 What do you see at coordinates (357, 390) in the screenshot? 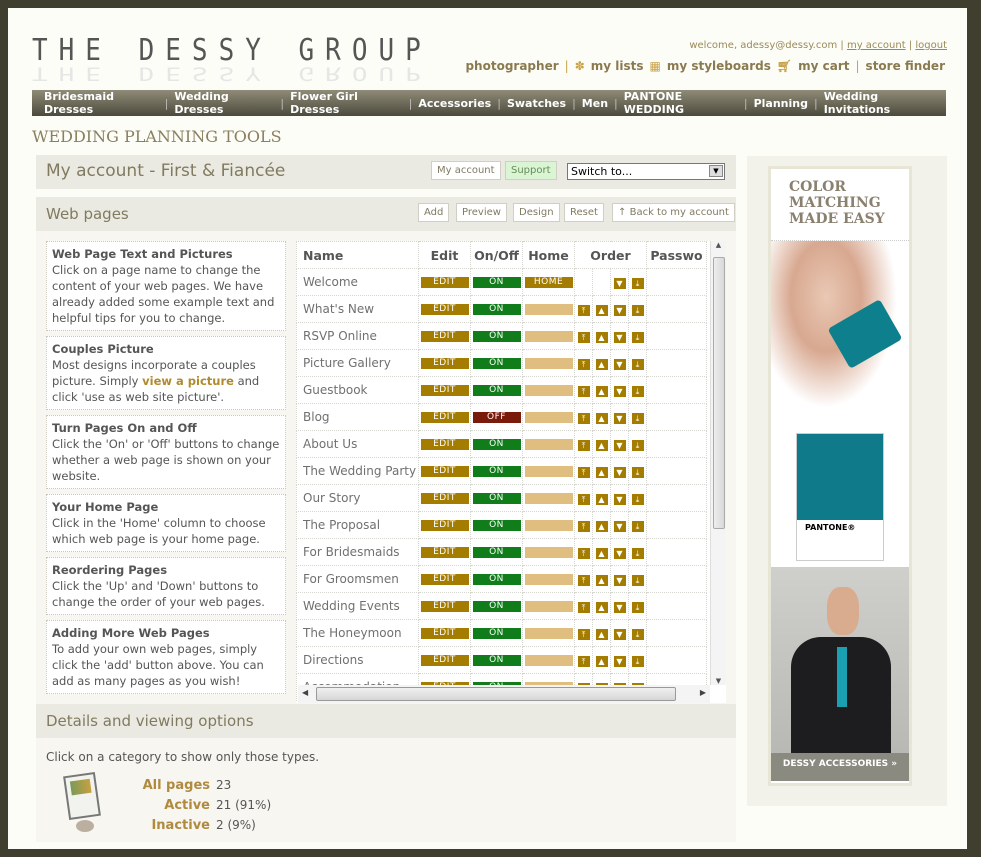
I see `page-name-link: Guestbook` at bounding box center [357, 390].